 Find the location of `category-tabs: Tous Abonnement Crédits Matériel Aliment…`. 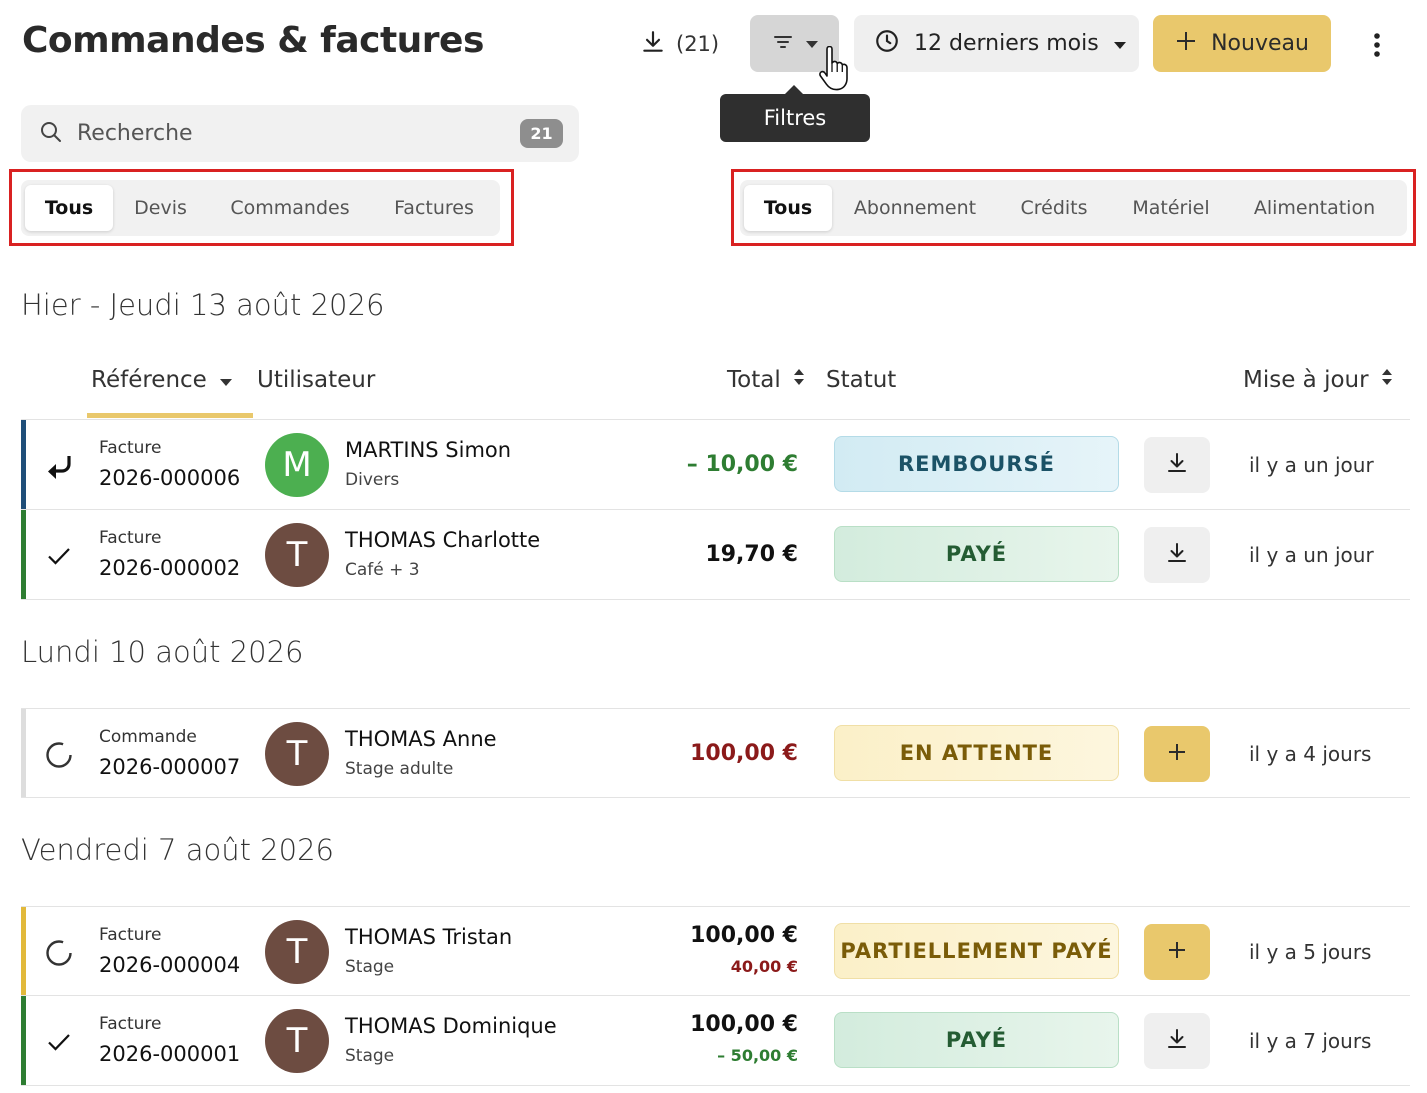

category-tabs: Tous Abonnement Crédits Matériel Aliment… is located at coordinates (1073, 208).